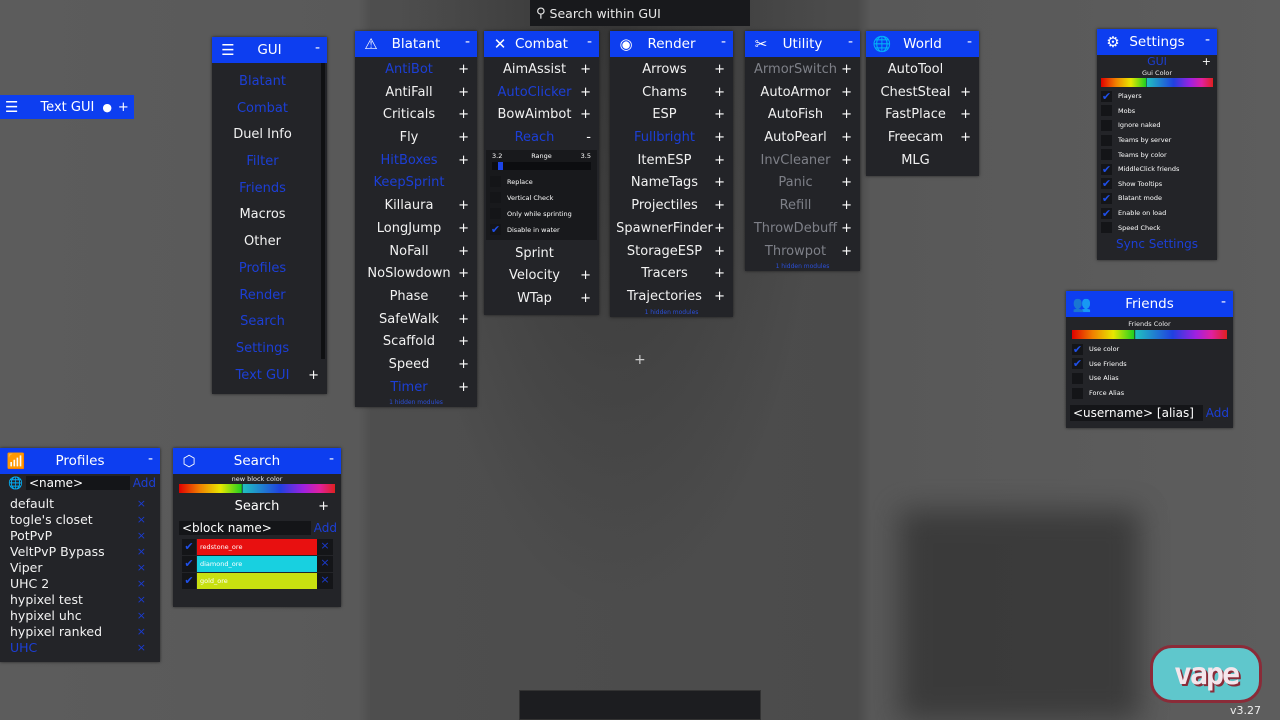  I want to click on module-arrows: Arrows +, so click(671, 70).